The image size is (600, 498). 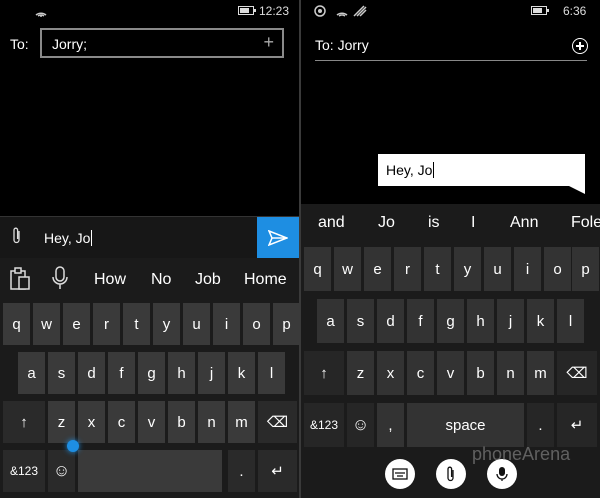 I want to click on message-input: Hey, Jo, so click(x=68, y=238).